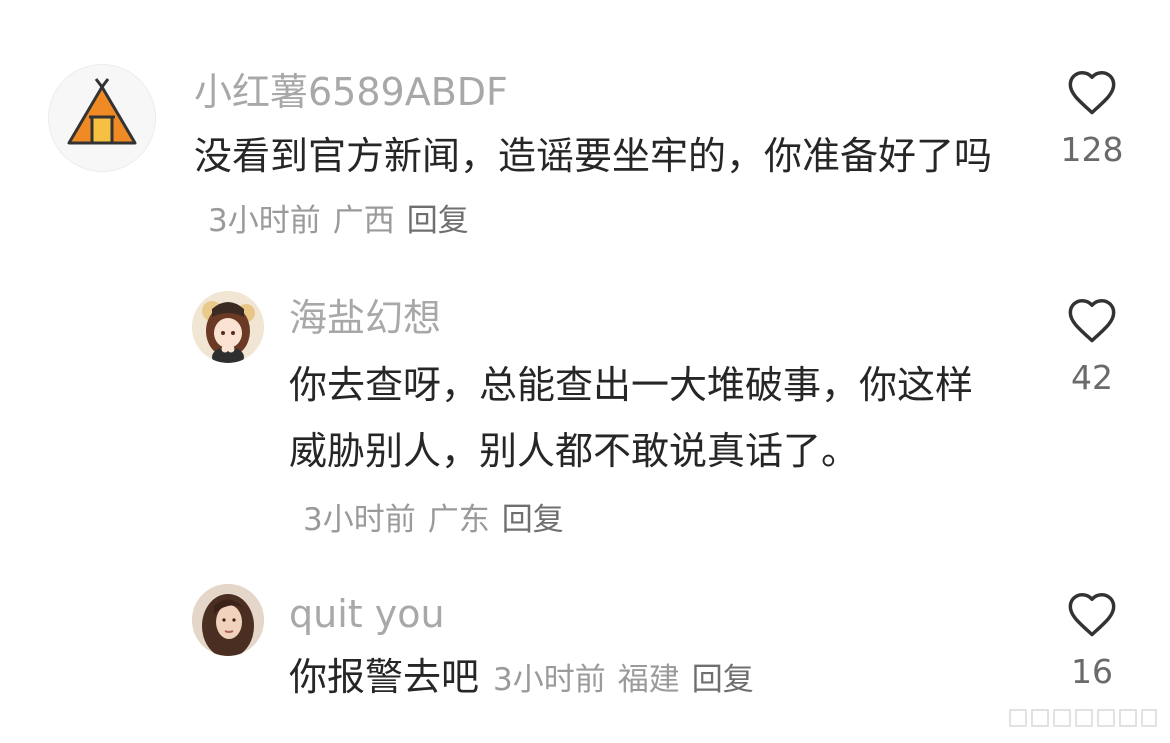 This screenshot has height=743, width=1170. What do you see at coordinates (1092, 671) in the screenshot?
I see `like-count: 16` at bounding box center [1092, 671].